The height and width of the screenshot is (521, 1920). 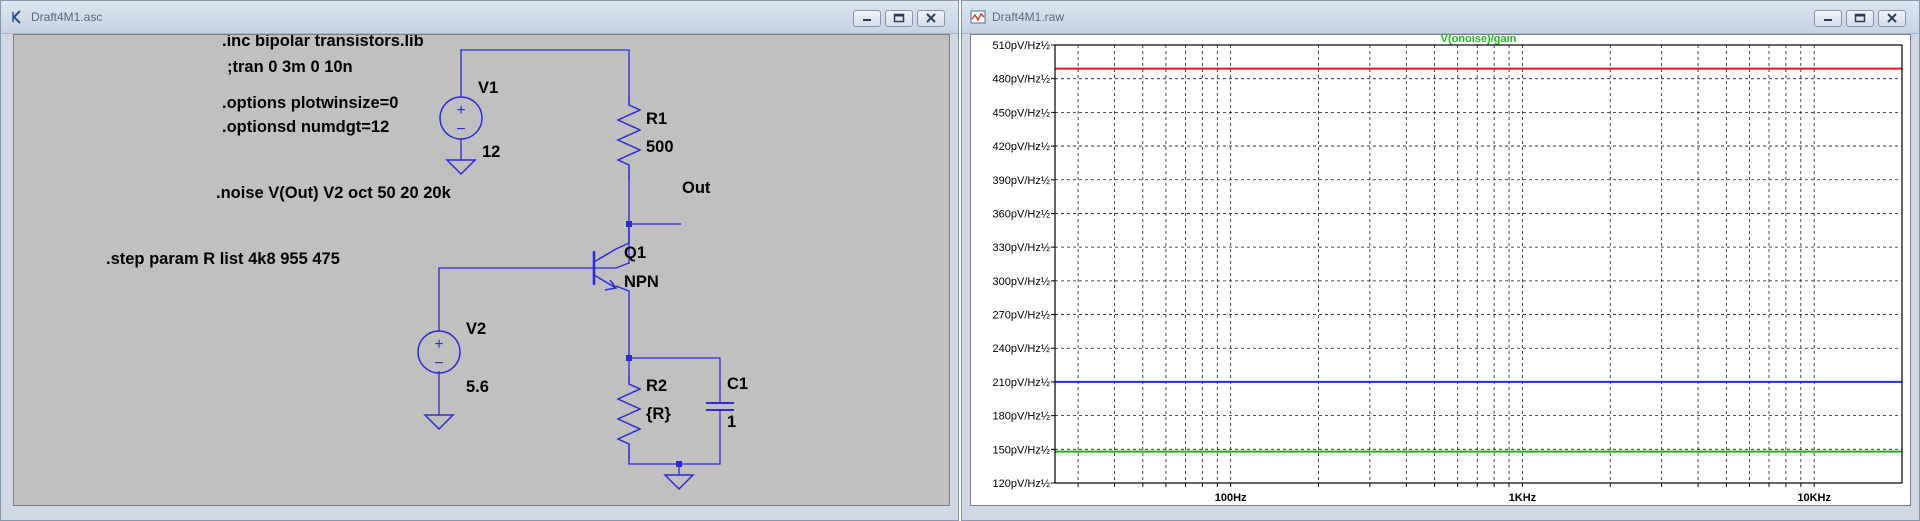 What do you see at coordinates (978, 17) in the screenshot?
I see `waveform-icon` at bounding box center [978, 17].